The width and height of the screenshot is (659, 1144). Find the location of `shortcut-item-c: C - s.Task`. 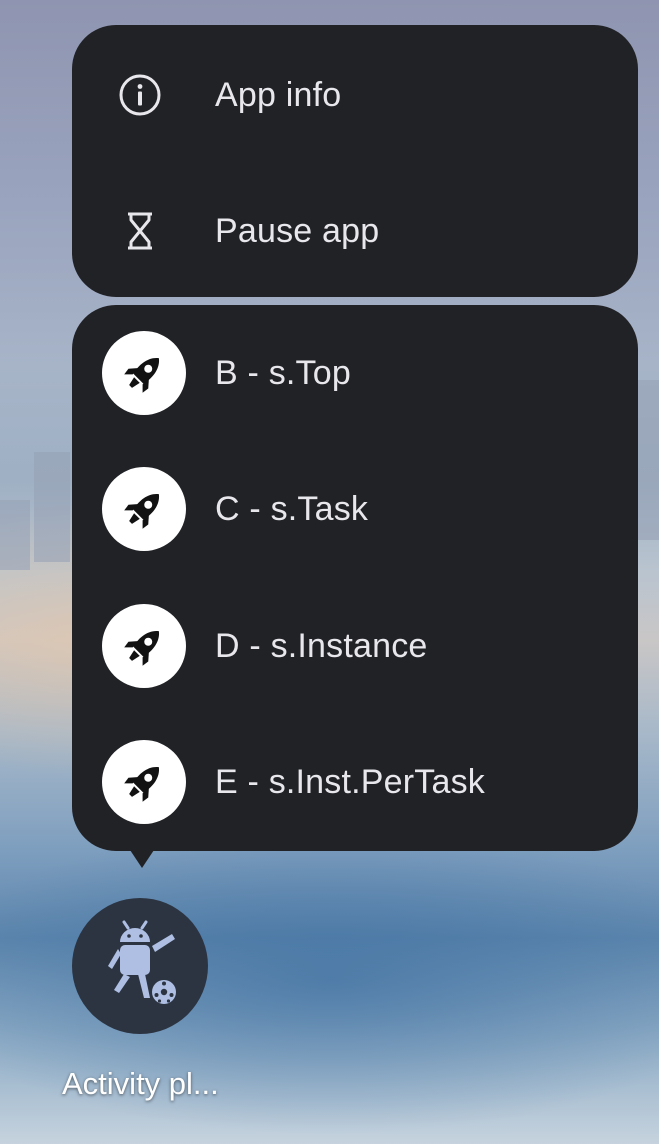

shortcut-item-c: C - s.Task is located at coordinates (355, 509).